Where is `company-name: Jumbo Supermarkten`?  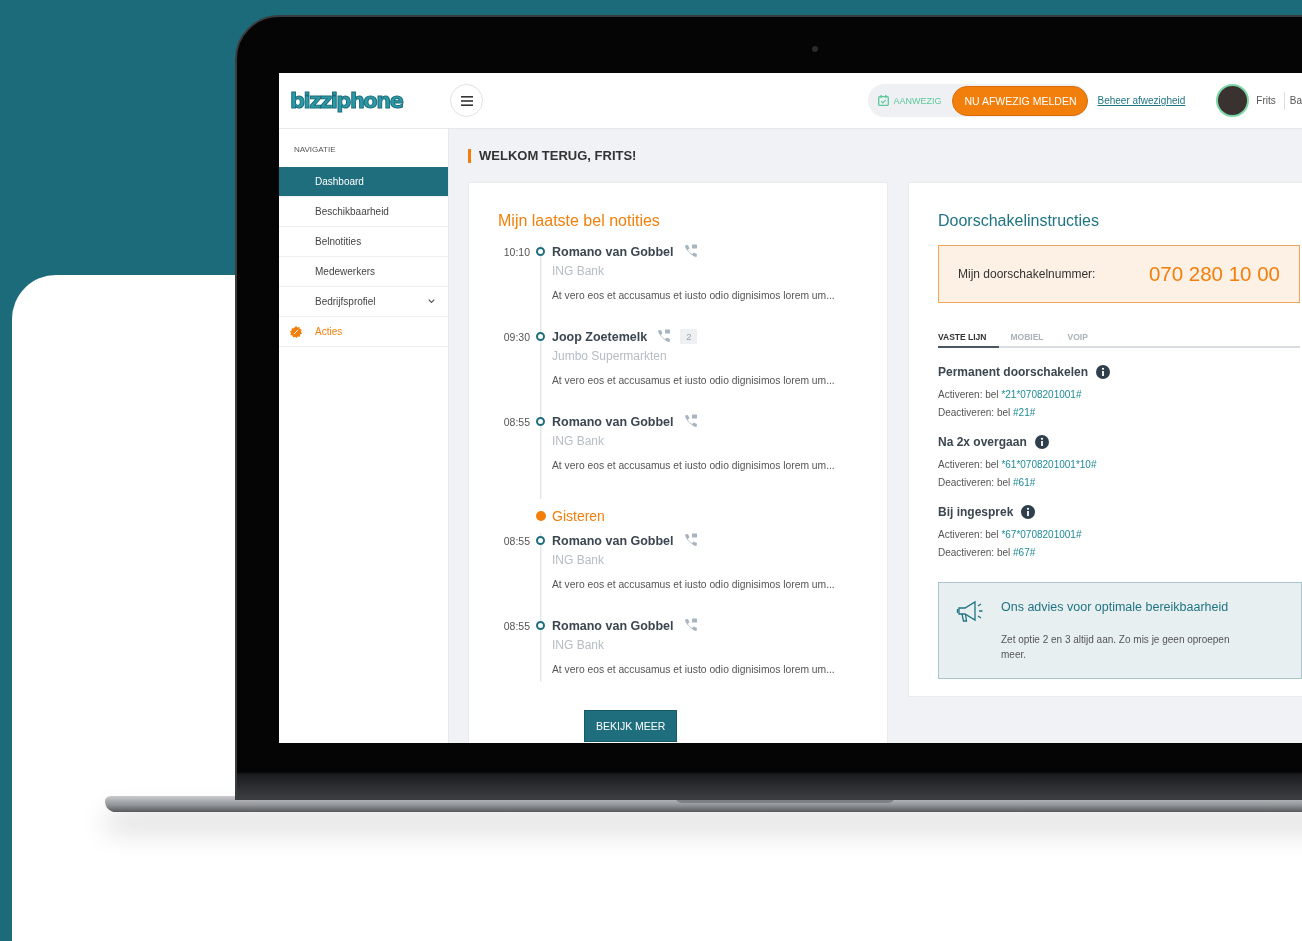
company-name: Jumbo Supermarkten is located at coordinates (610, 356).